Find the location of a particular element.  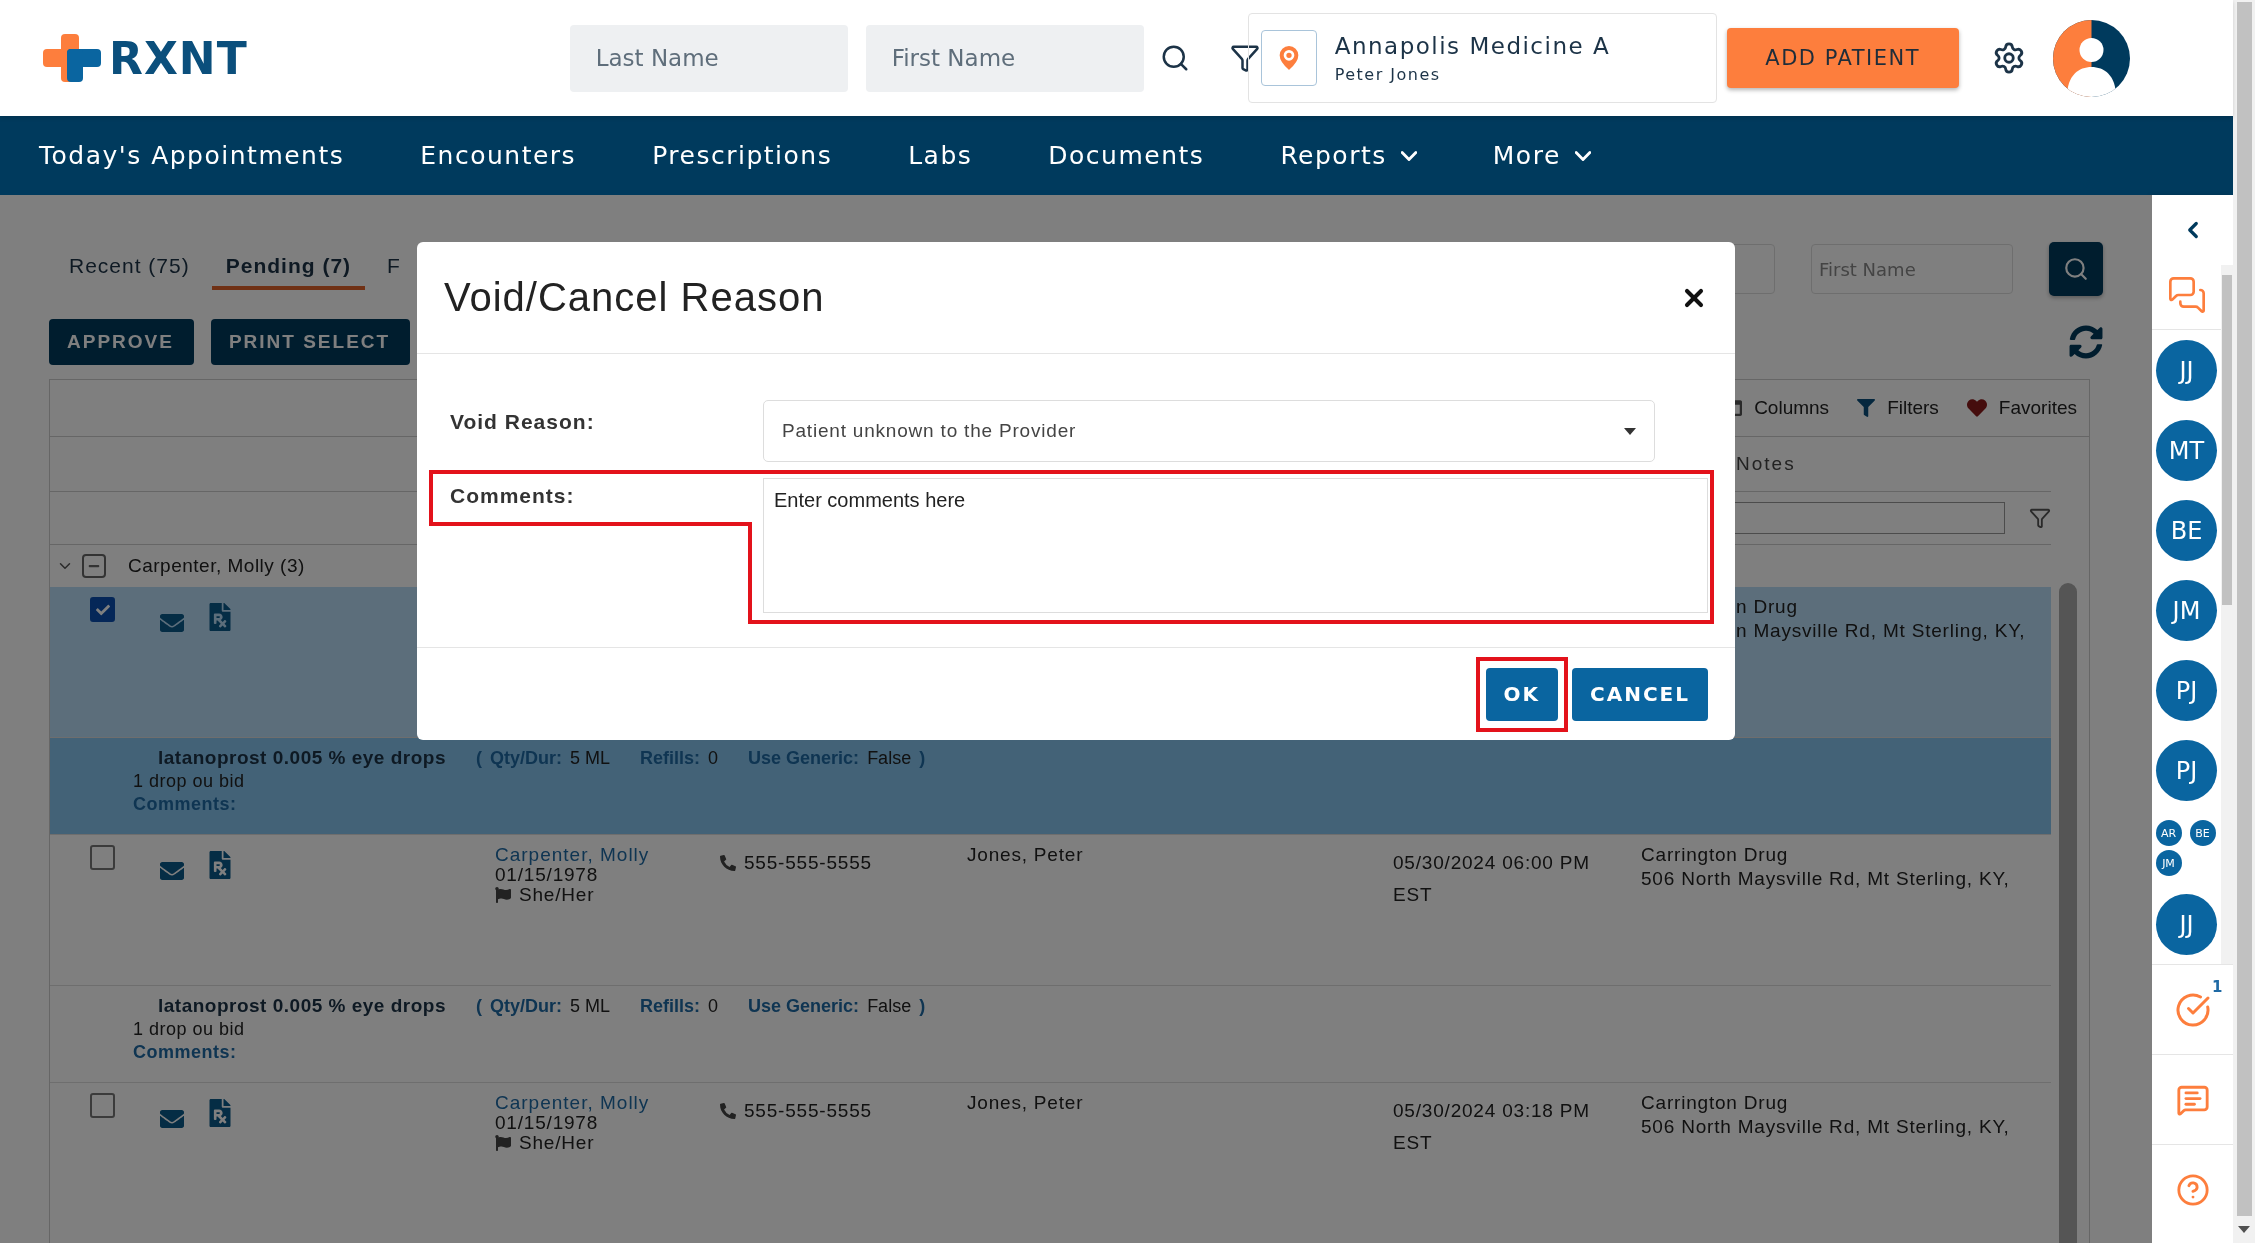

void-reason-select: Patient unknown to the Provider is located at coordinates (1209, 431).